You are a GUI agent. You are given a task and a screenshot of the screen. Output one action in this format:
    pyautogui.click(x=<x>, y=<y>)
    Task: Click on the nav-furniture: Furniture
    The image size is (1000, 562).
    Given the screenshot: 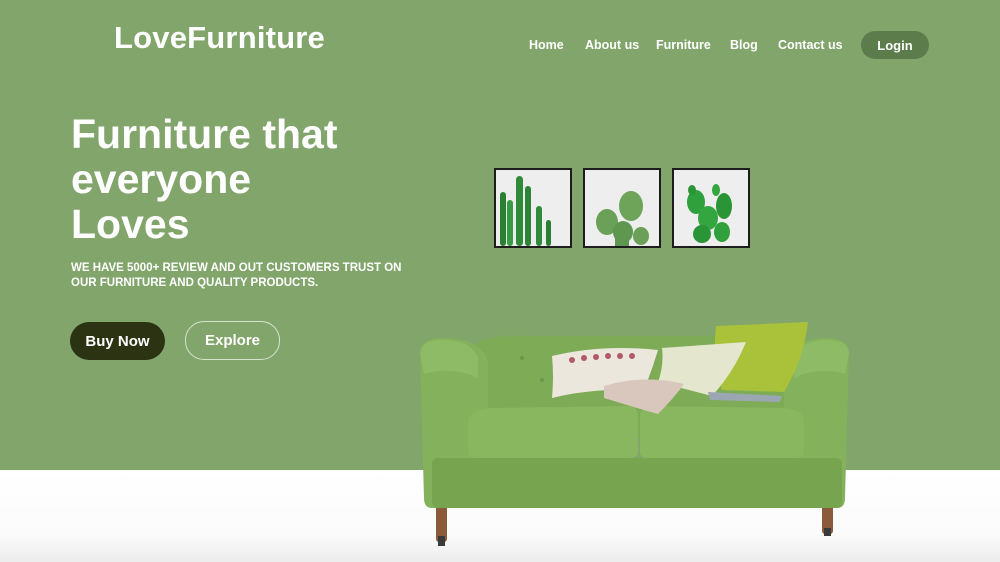 What is the action you would take?
    pyautogui.click(x=683, y=45)
    